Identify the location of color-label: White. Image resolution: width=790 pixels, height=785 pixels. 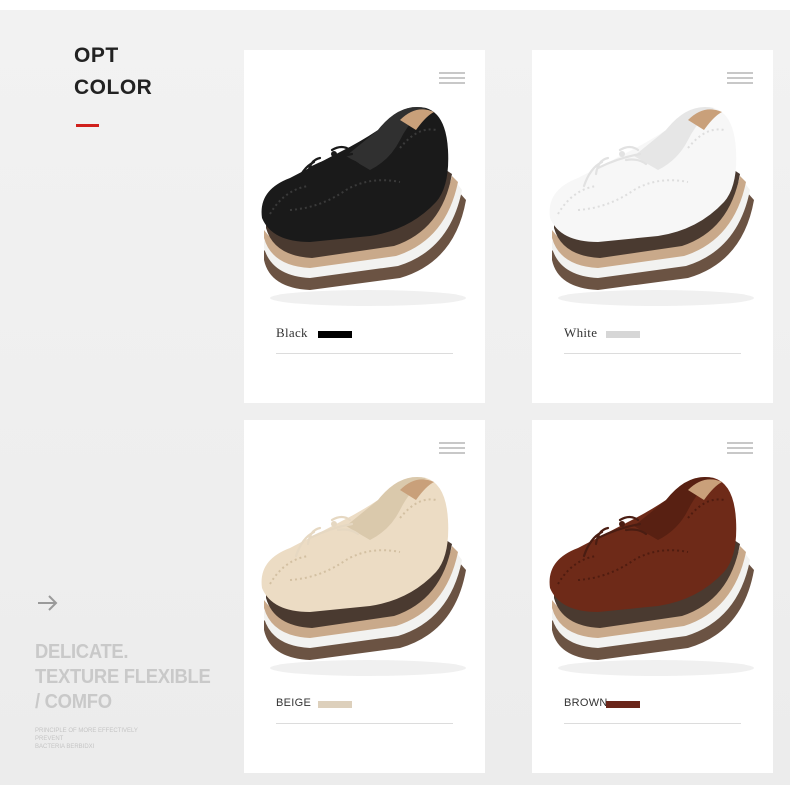
(581, 332).